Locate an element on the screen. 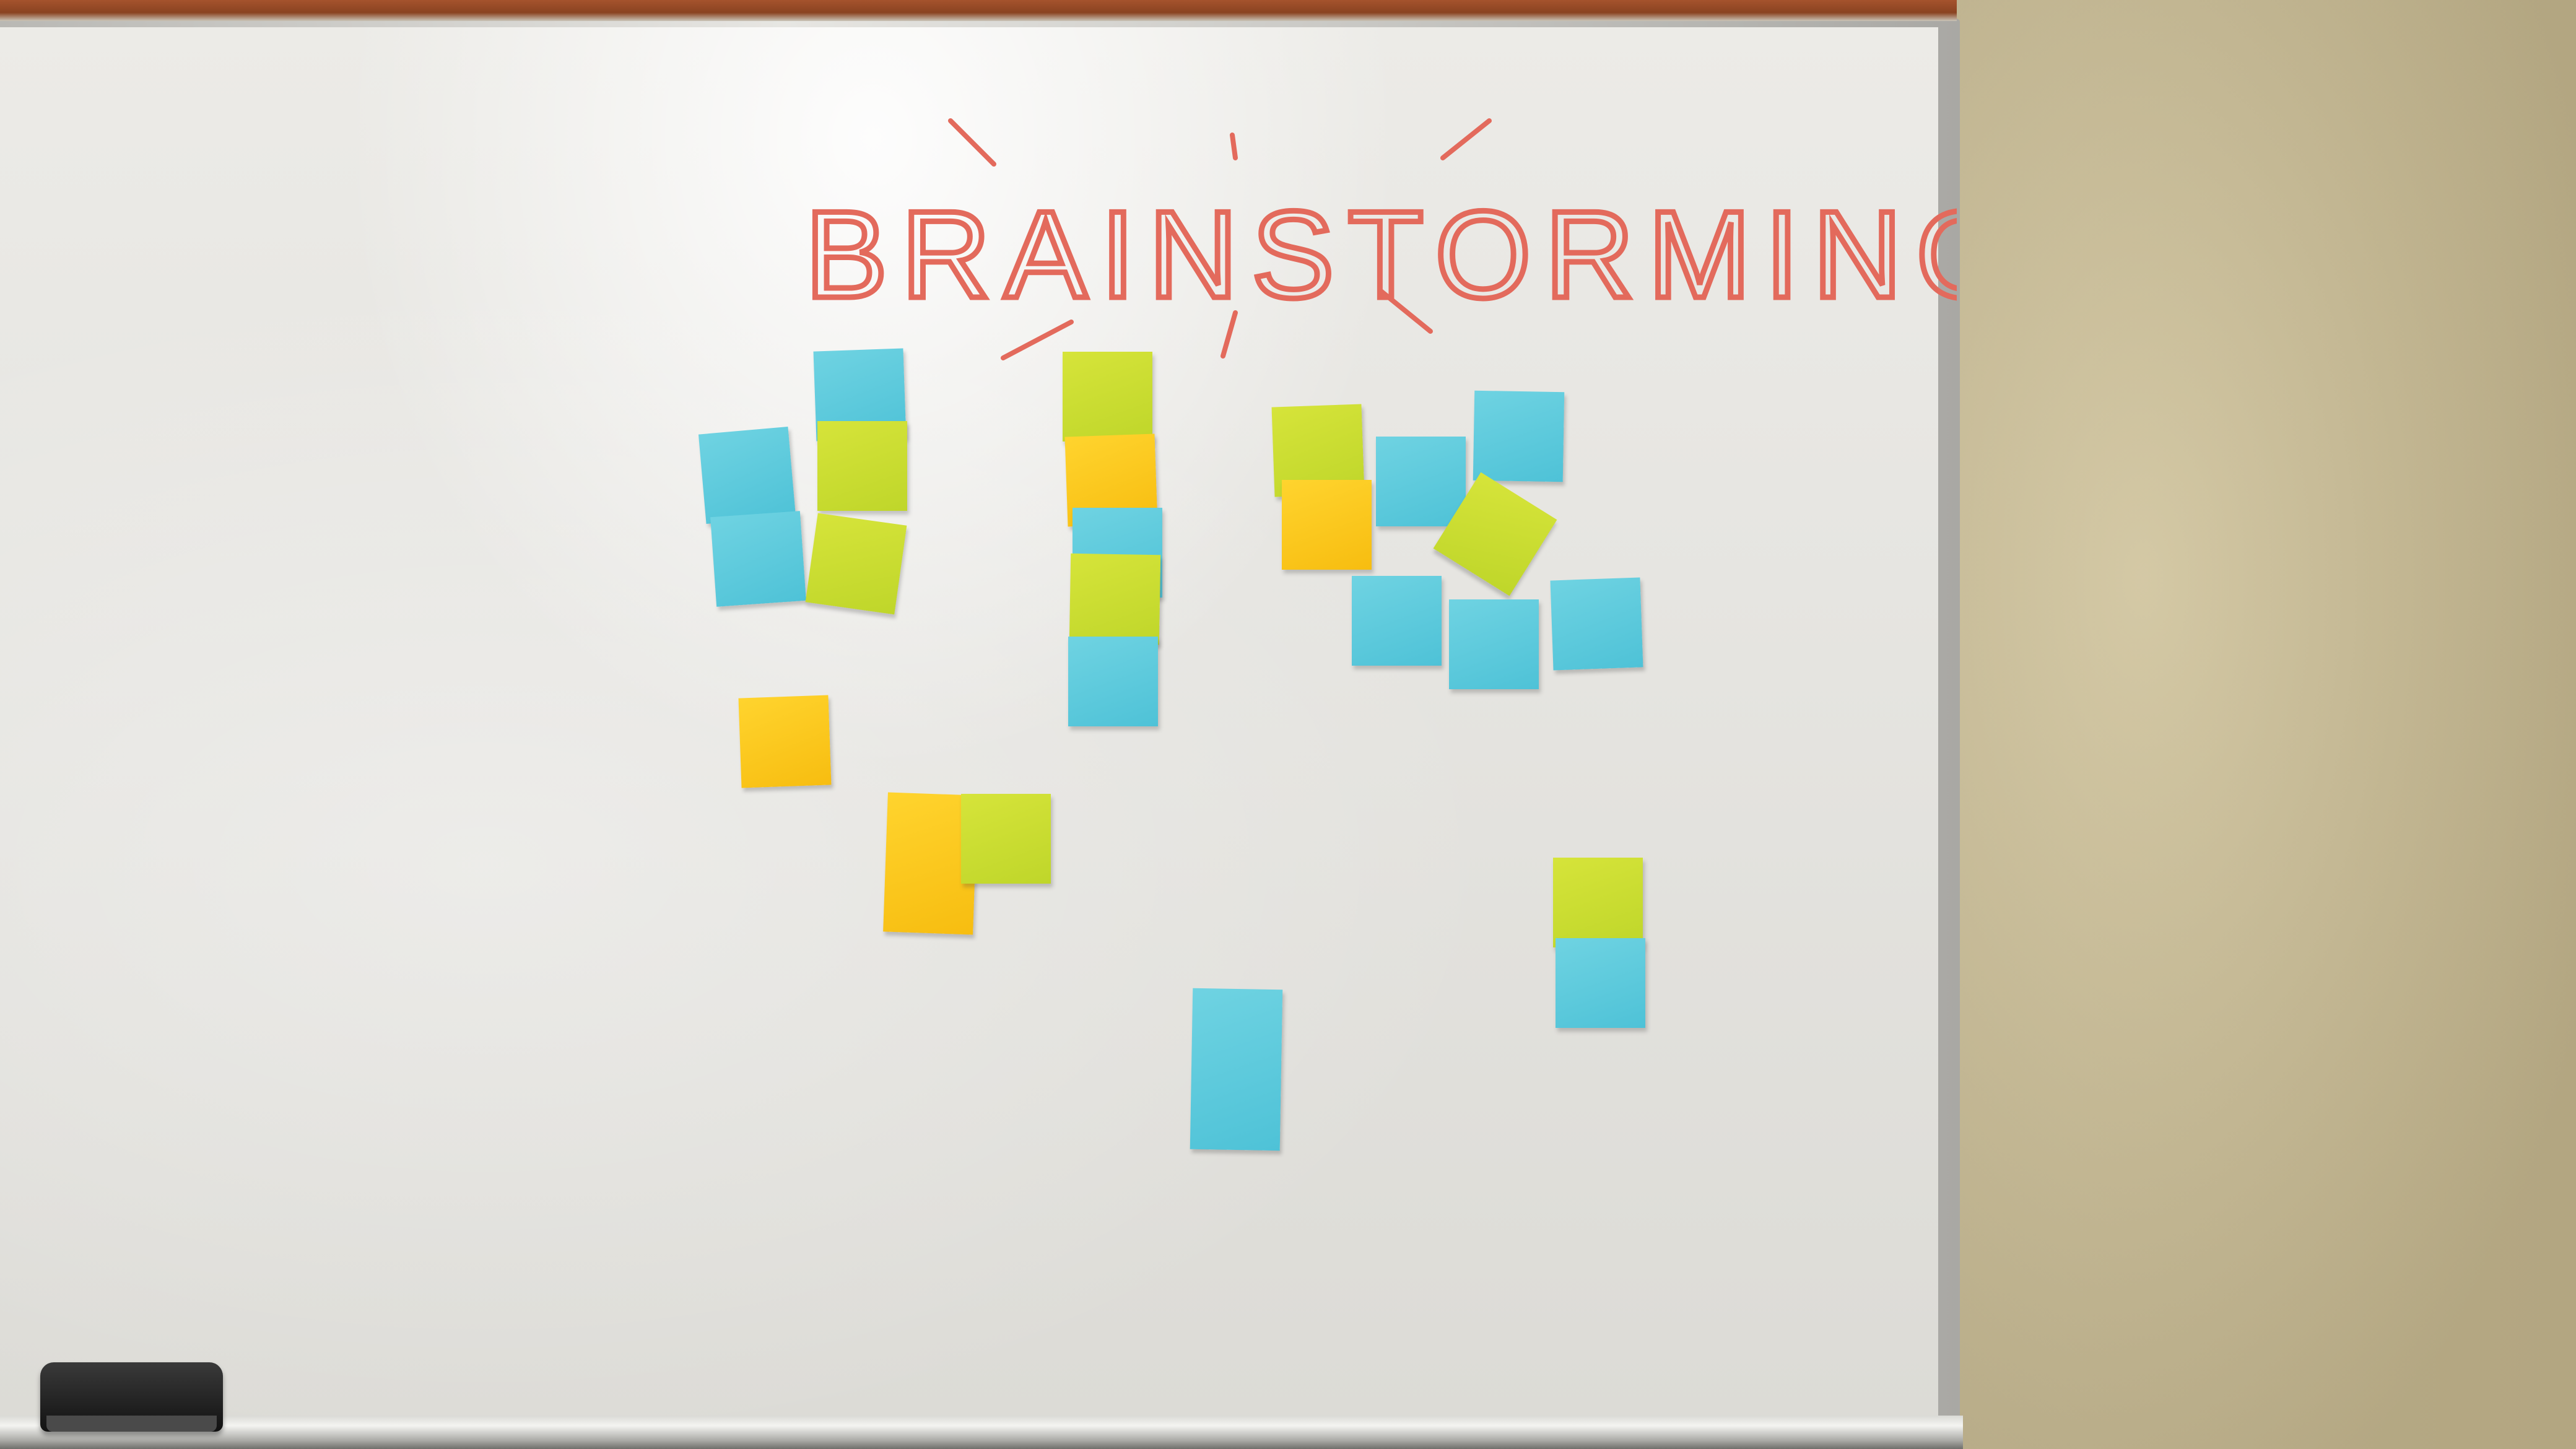 Image resolution: width=2576 pixels, height=1449 pixels. marker-tray is located at coordinates (981, 1432).